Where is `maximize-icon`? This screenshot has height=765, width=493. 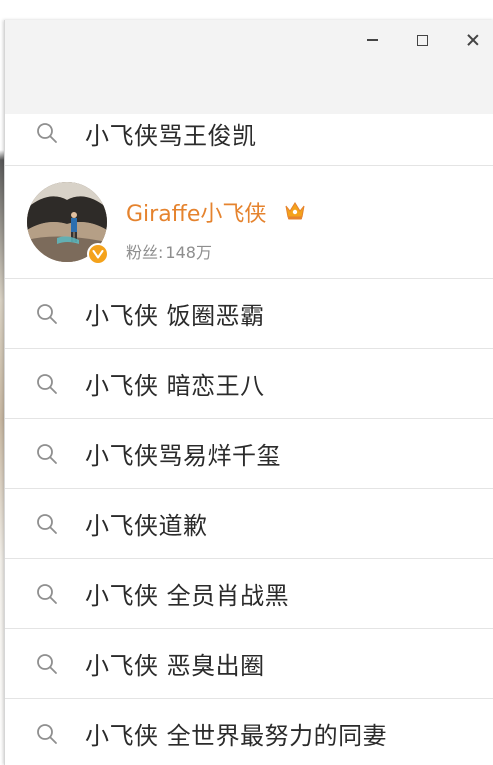
maximize-icon is located at coordinates (422, 40).